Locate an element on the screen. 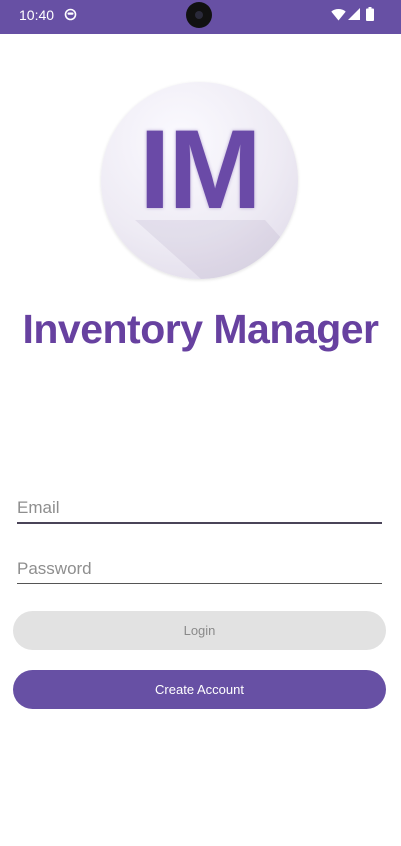  signal-icon is located at coordinates (354, 14).